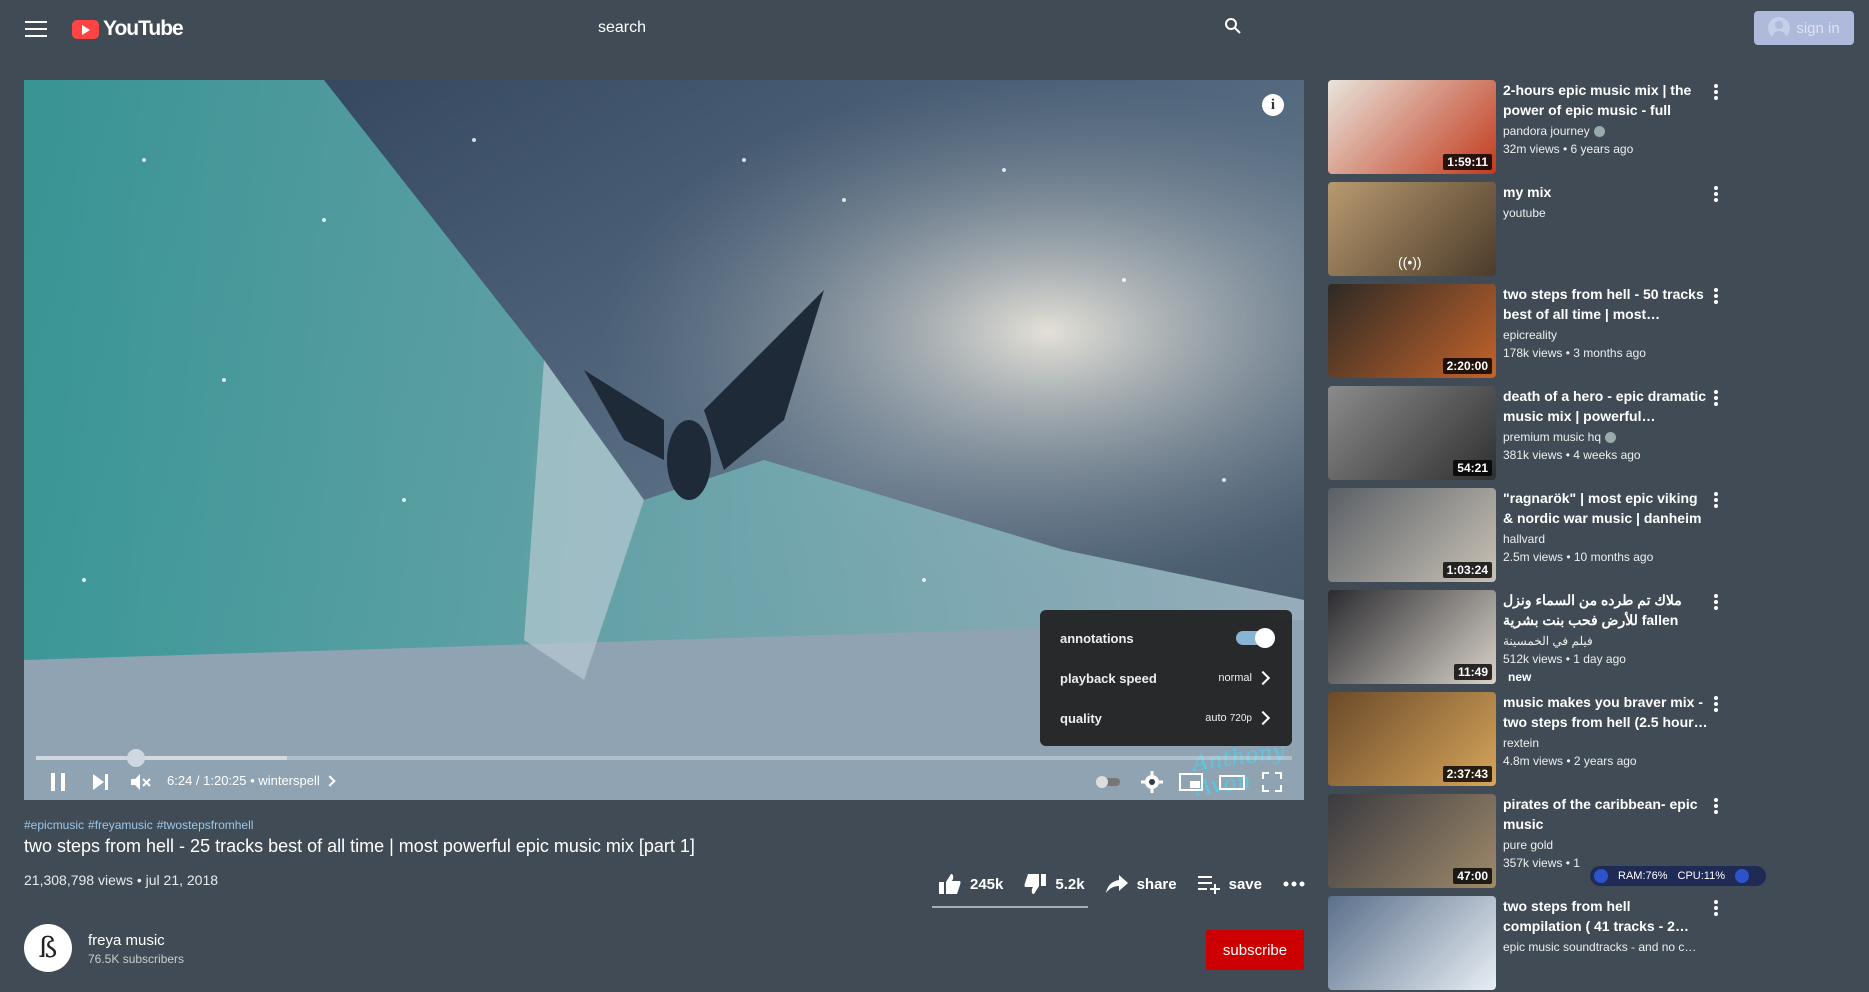  Describe the element at coordinates (1054, 884) in the screenshot. I see `dislike-button: 5.2k` at that location.